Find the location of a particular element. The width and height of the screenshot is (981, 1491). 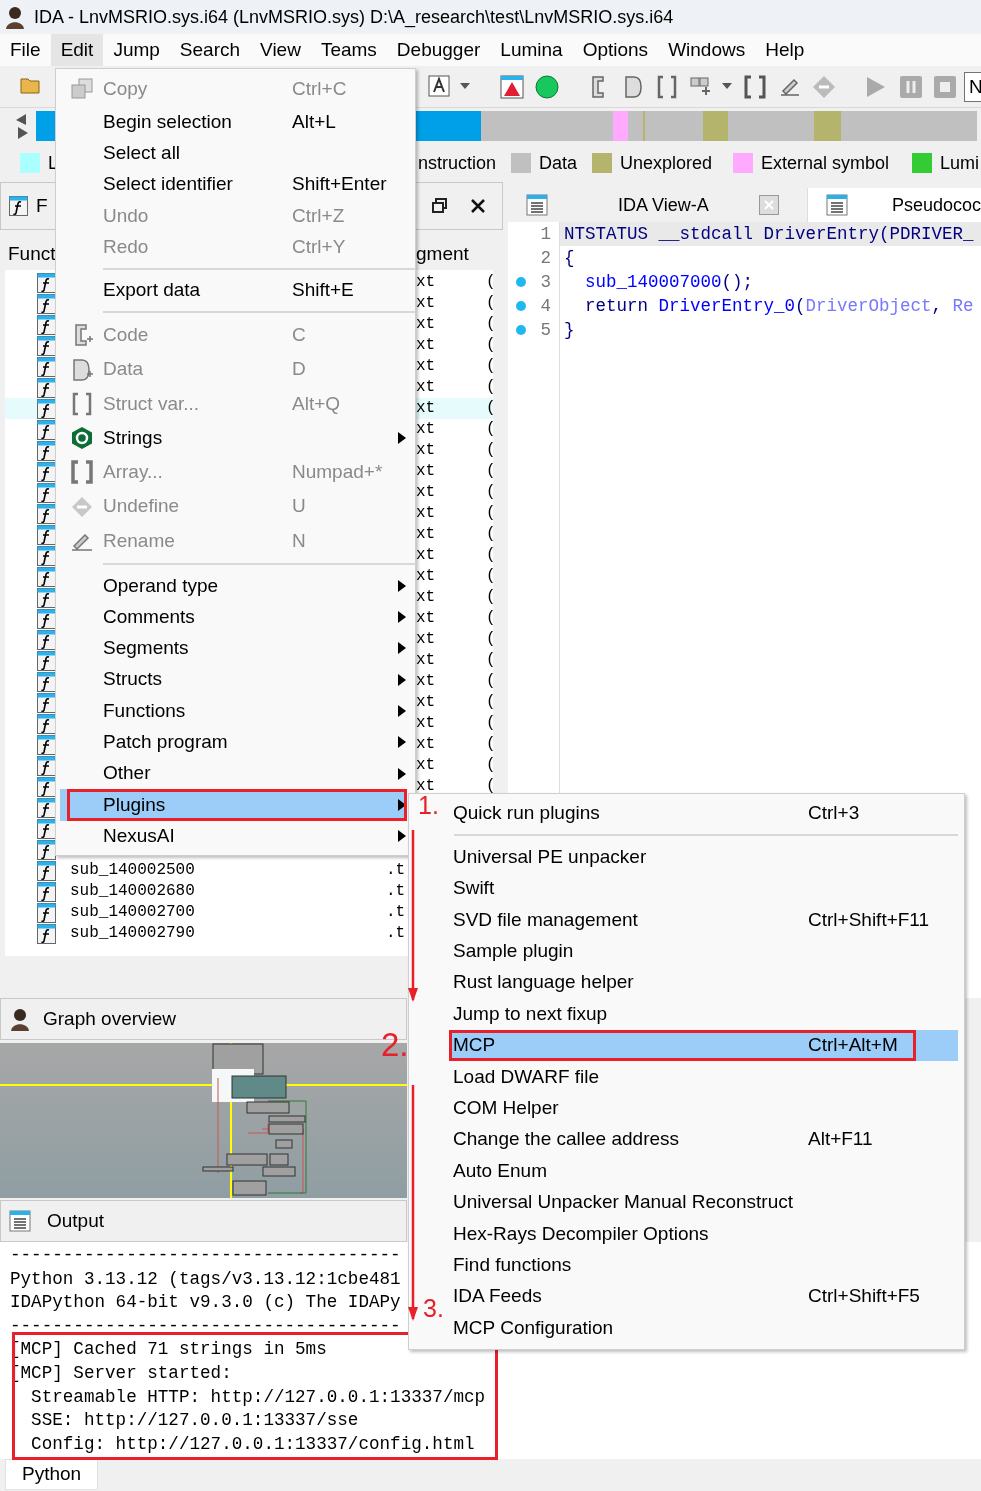

function-name: sub_140002500 is located at coordinates (132, 870).